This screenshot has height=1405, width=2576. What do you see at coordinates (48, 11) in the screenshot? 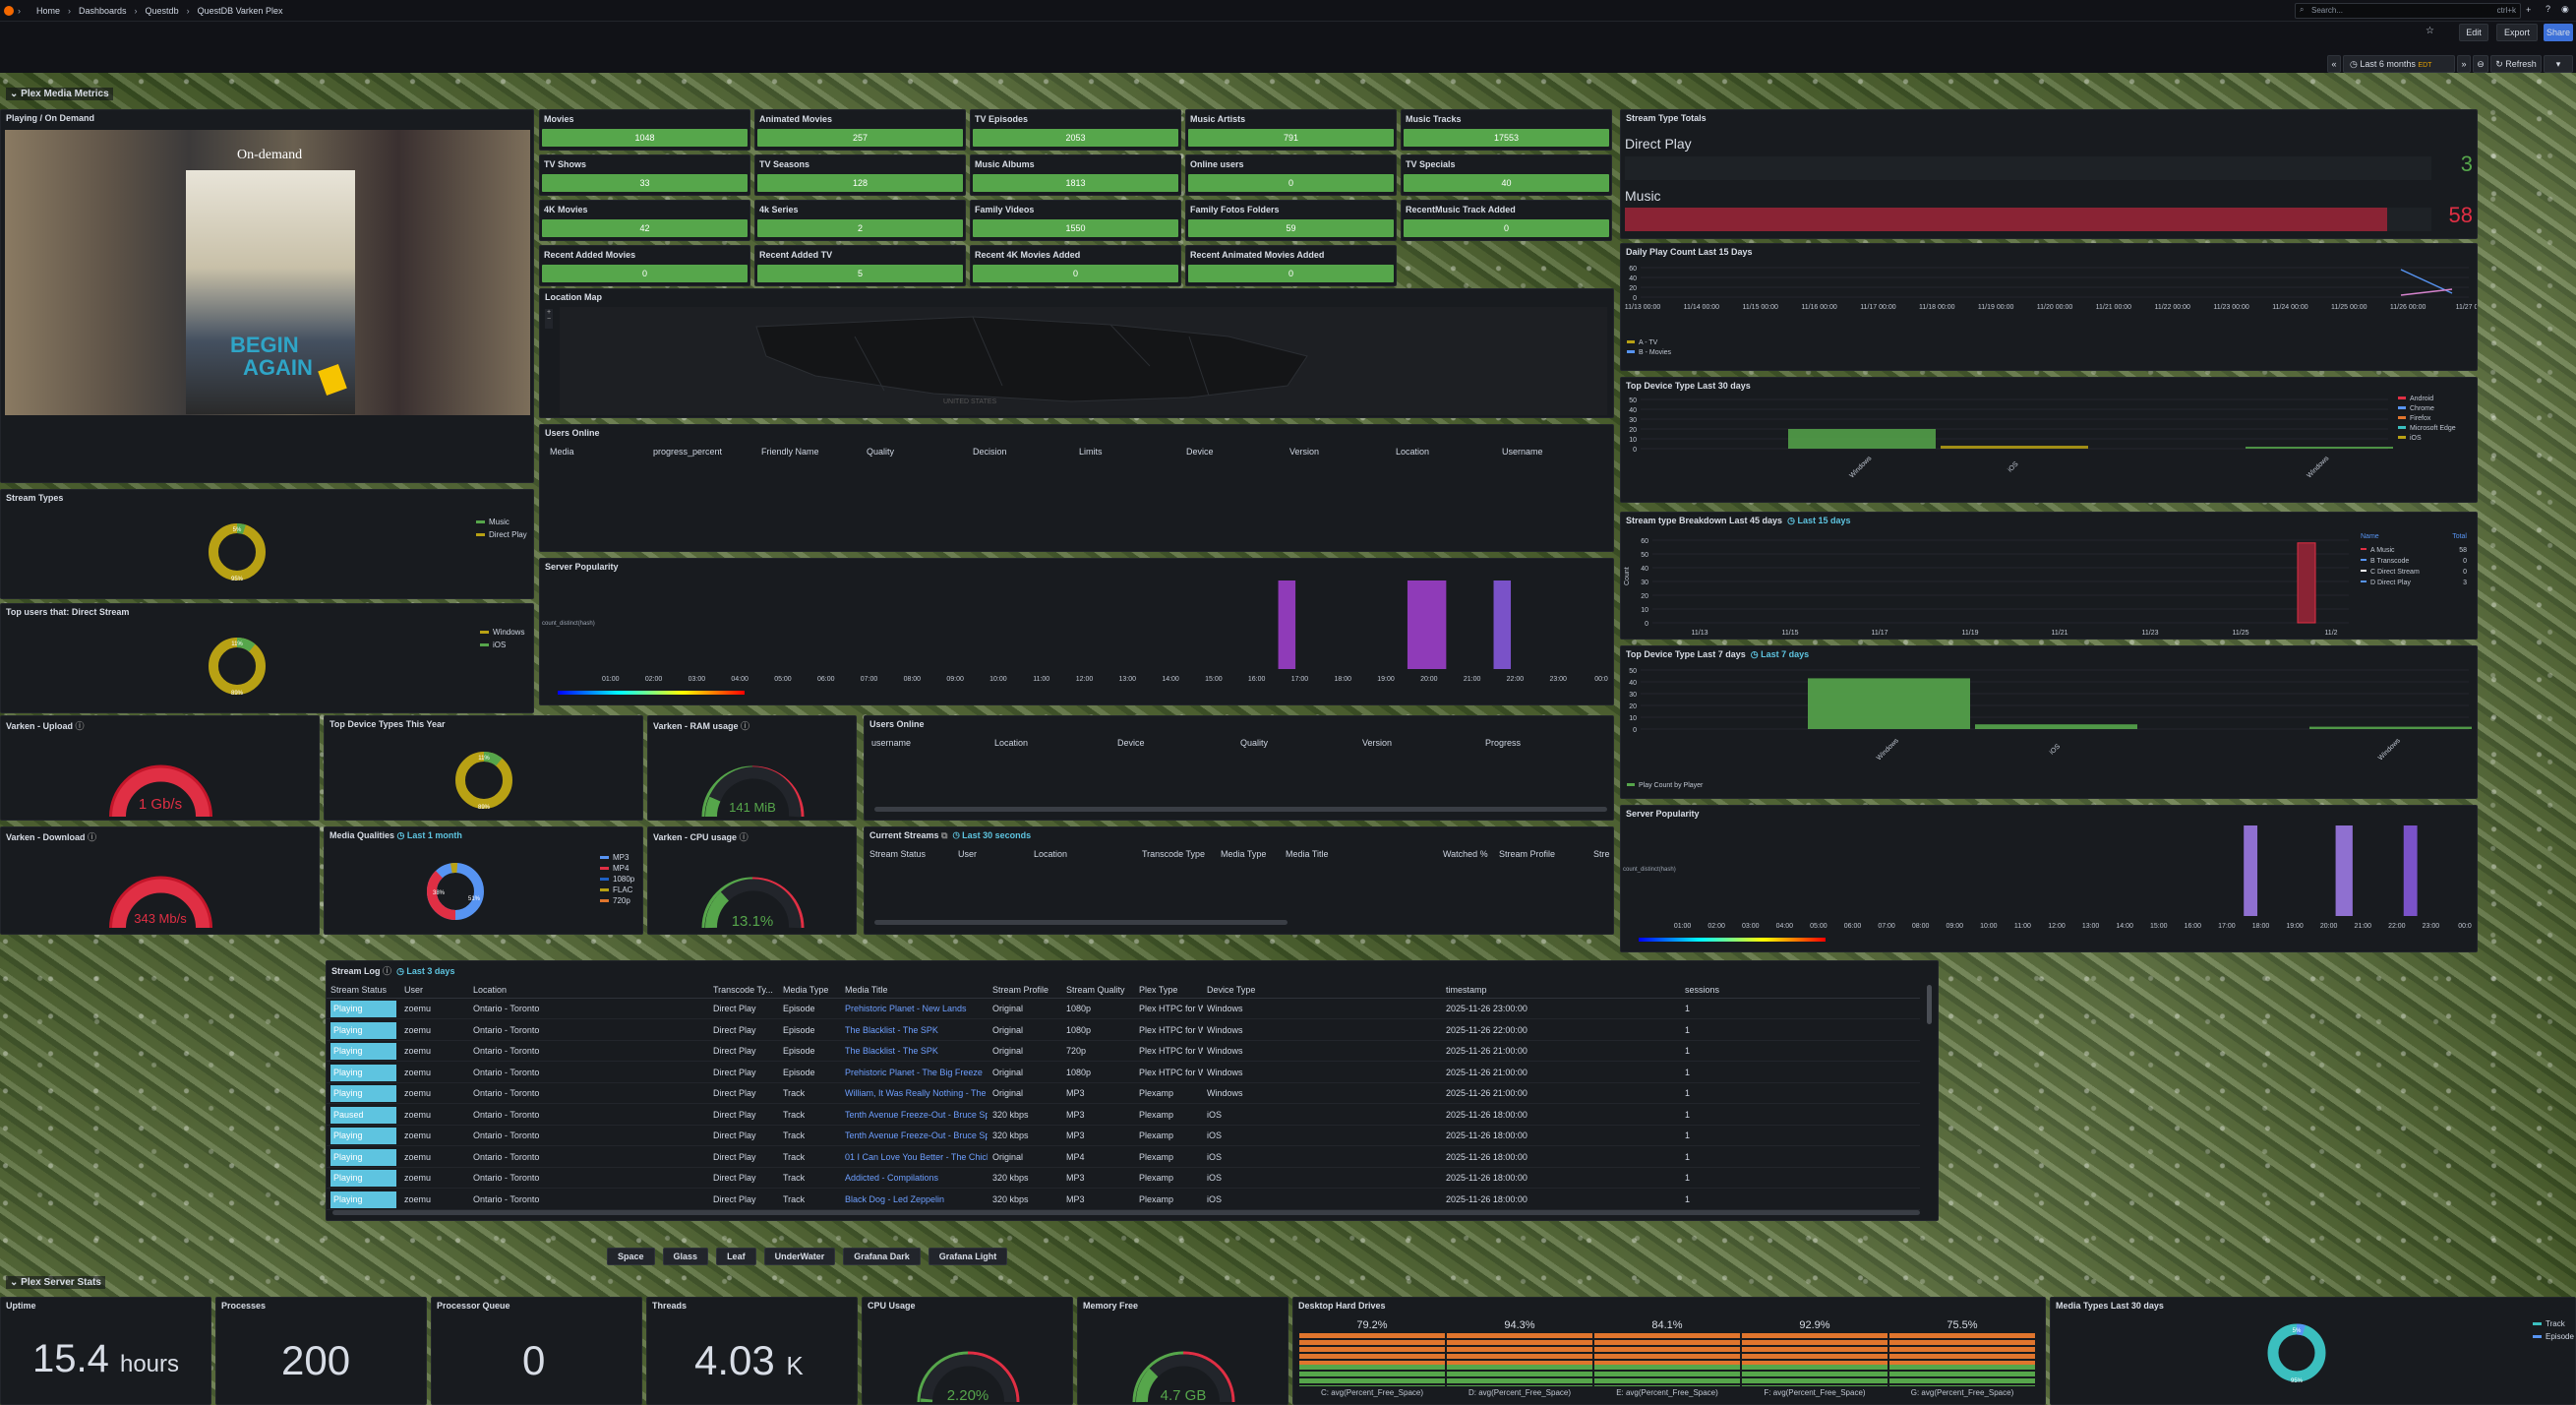
I see `breadcrumb-home: Home` at bounding box center [48, 11].